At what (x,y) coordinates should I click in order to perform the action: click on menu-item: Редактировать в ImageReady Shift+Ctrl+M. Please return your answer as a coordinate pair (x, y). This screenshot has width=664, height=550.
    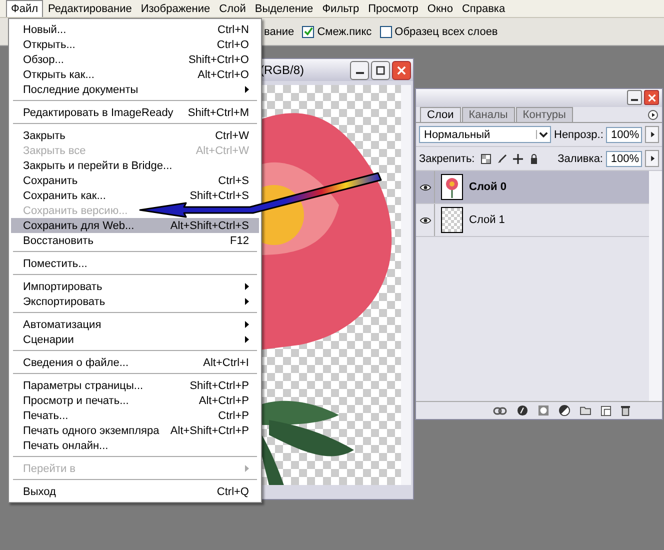
    Looking at the image, I should click on (135, 112).